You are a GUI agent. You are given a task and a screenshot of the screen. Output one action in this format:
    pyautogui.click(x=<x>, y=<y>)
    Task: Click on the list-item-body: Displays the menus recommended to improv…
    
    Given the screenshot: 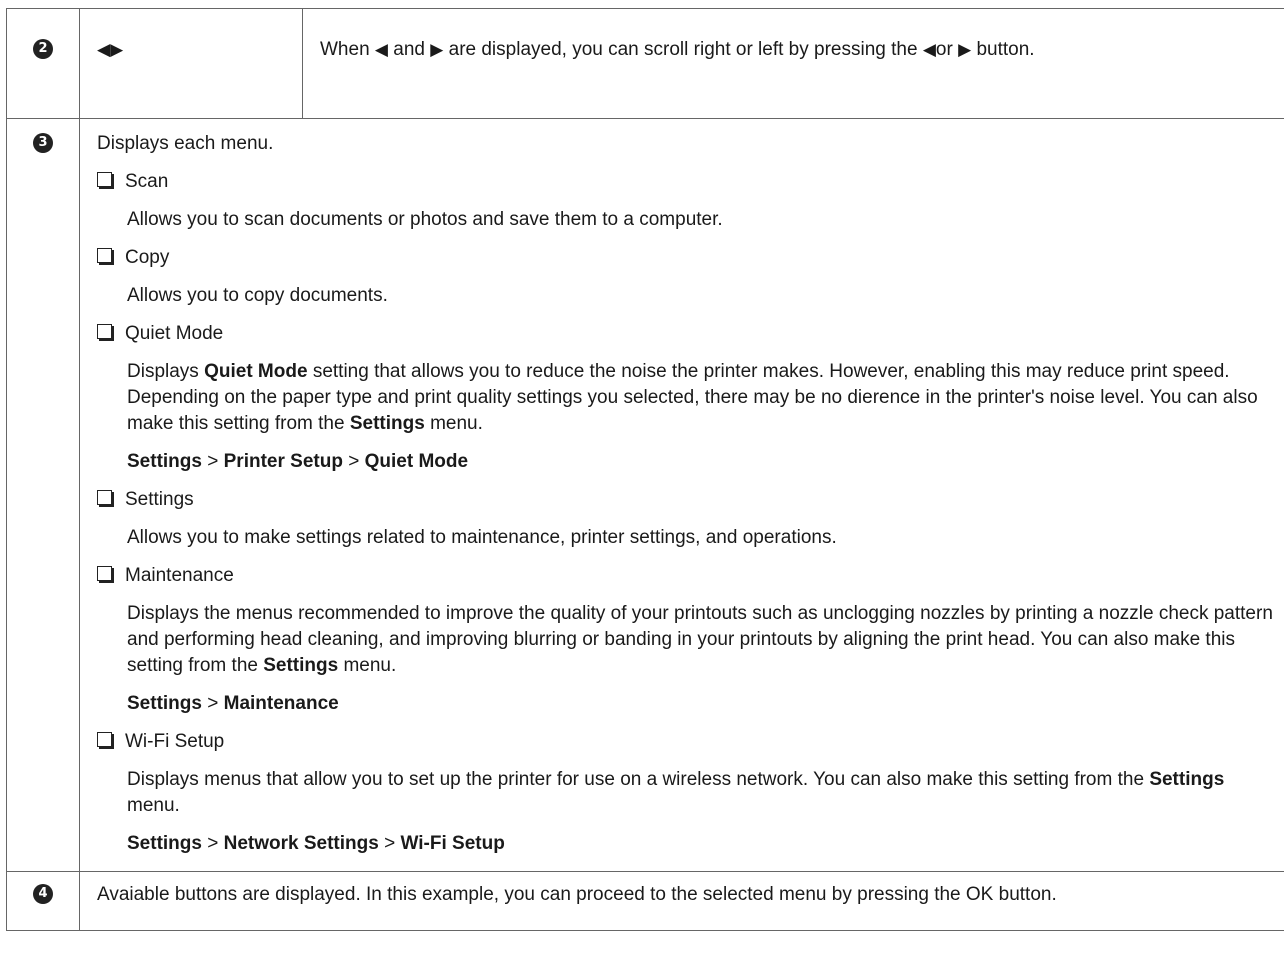 What is the action you would take?
    pyautogui.click(x=700, y=639)
    